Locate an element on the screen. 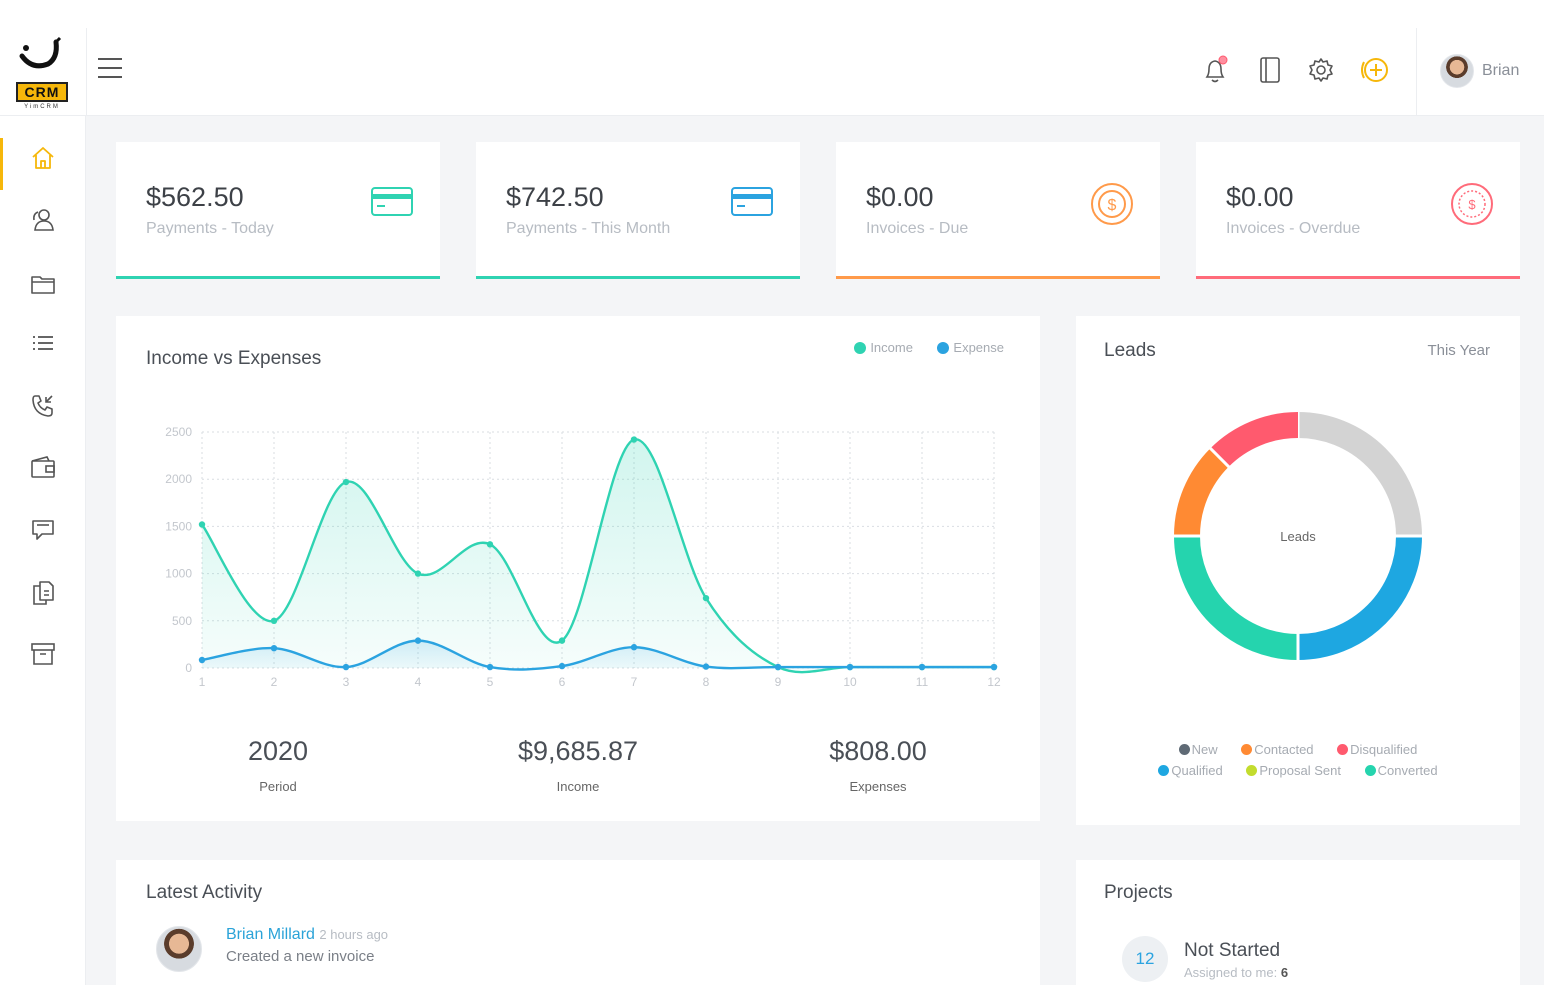 The image size is (1544, 985). legend-disqualified: Disqualified is located at coordinates (1377, 749).